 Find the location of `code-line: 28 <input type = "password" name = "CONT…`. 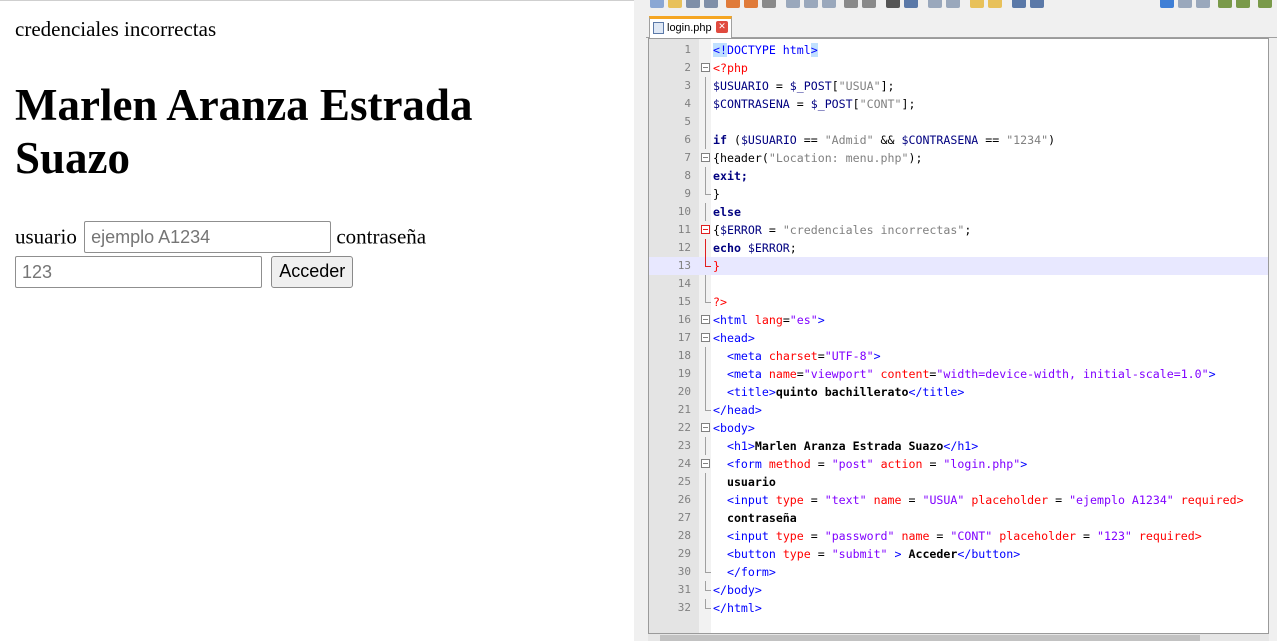

code-line: 28 <input type = "password" name = "CONT… is located at coordinates (939, 536).